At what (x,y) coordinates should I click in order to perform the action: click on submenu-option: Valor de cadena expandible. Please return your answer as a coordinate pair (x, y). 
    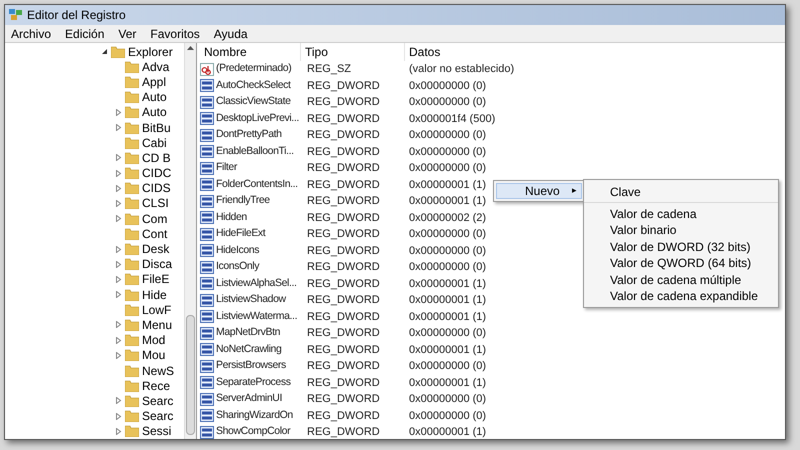
    Looking at the image, I should click on (681, 296).